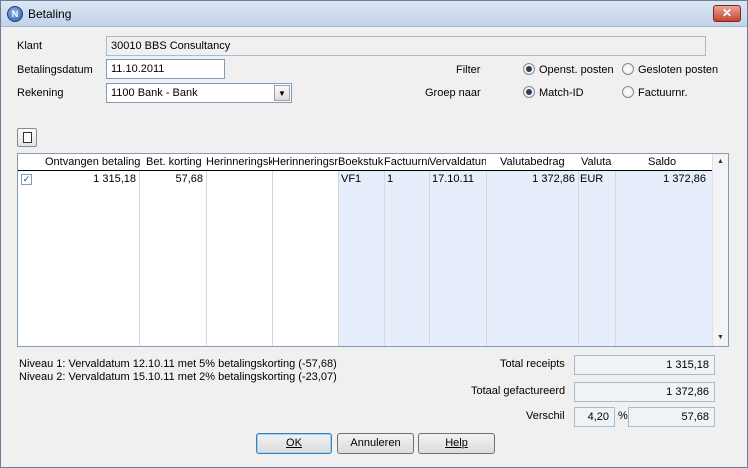 The image size is (748, 468). Describe the element at coordinates (671, 417) in the screenshot. I see `verschil-amount-field: 57,68` at that location.